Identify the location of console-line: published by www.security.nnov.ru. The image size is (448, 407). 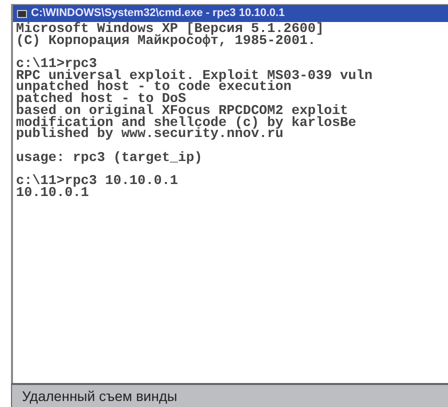
(150, 135).